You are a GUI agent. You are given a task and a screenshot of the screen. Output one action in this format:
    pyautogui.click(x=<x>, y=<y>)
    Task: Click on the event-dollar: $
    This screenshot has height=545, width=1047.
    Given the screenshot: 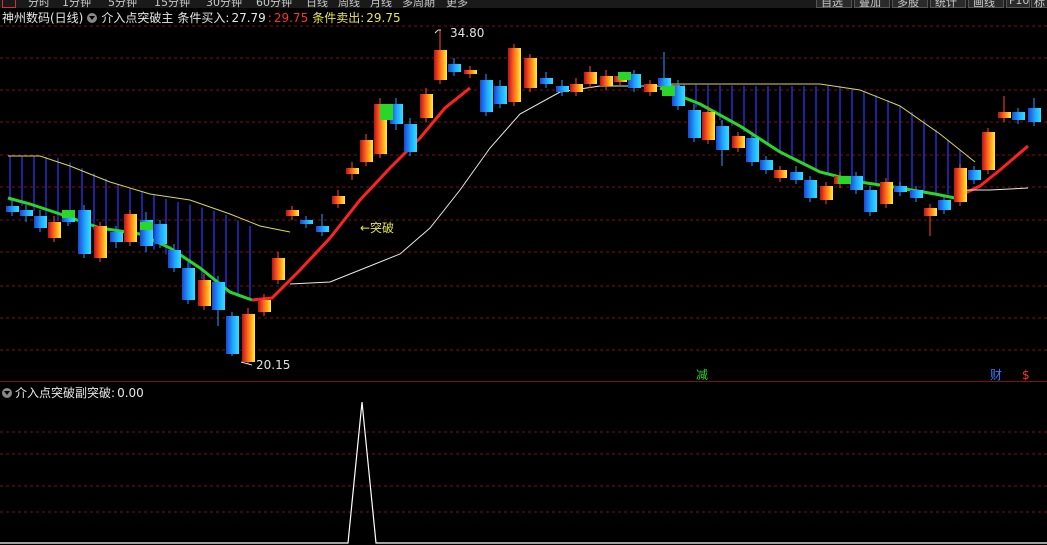 What is the action you would take?
    pyautogui.click(x=1026, y=375)
    